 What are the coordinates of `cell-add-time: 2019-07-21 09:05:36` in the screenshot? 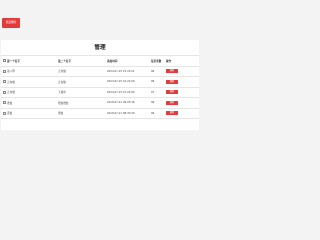 It's located at (128, 102).